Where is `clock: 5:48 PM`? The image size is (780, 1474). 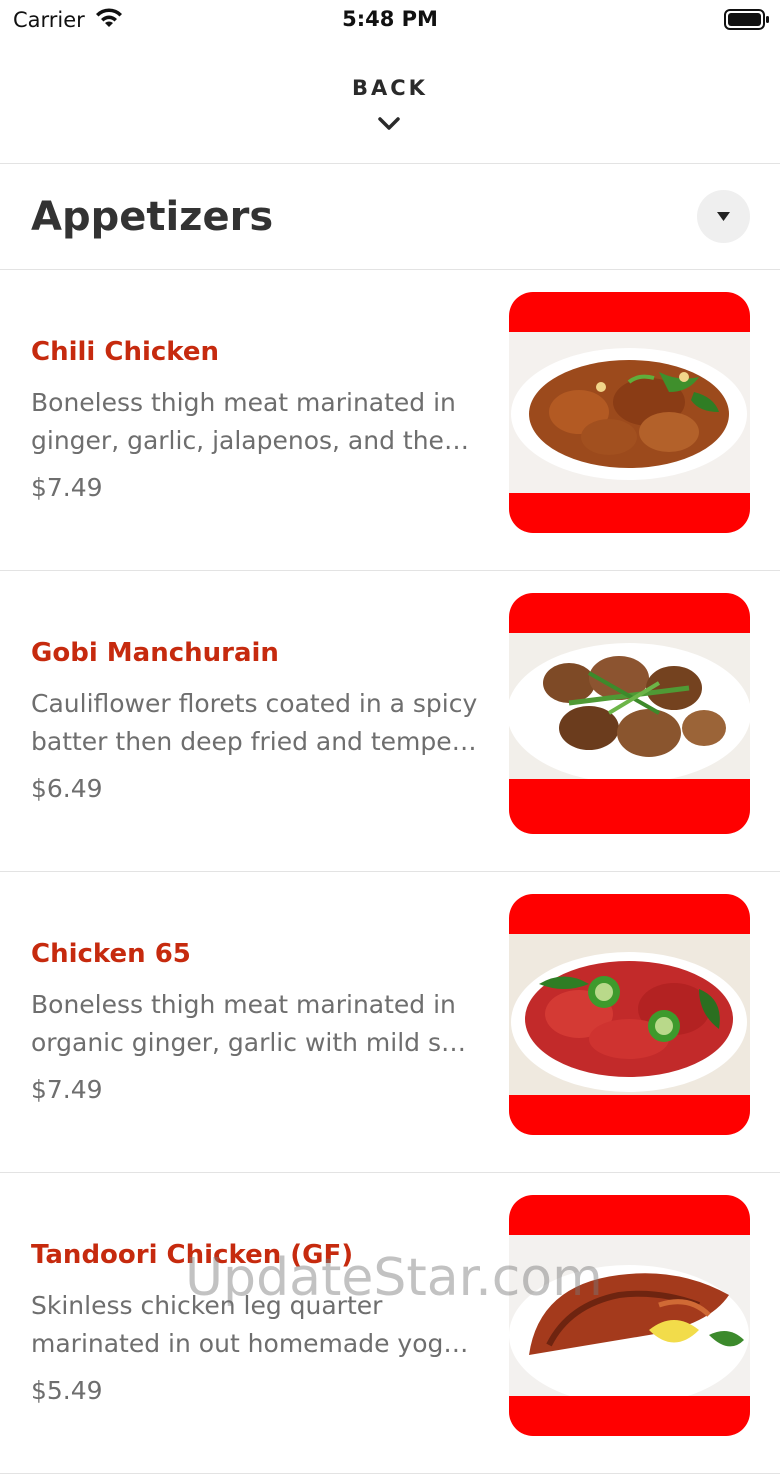
clock: 5:48 PM is located at coordinates (390, 19).